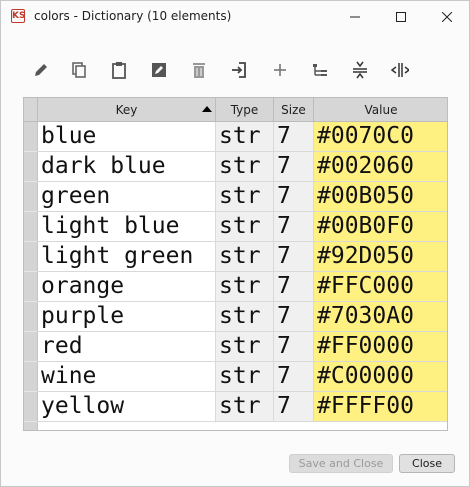 The width and height of the screenshot is (470, 487). What do you see at coordinates (127, 257) in the screenshot?
I see `key-cell: light green` at bounding box center [127, 257].